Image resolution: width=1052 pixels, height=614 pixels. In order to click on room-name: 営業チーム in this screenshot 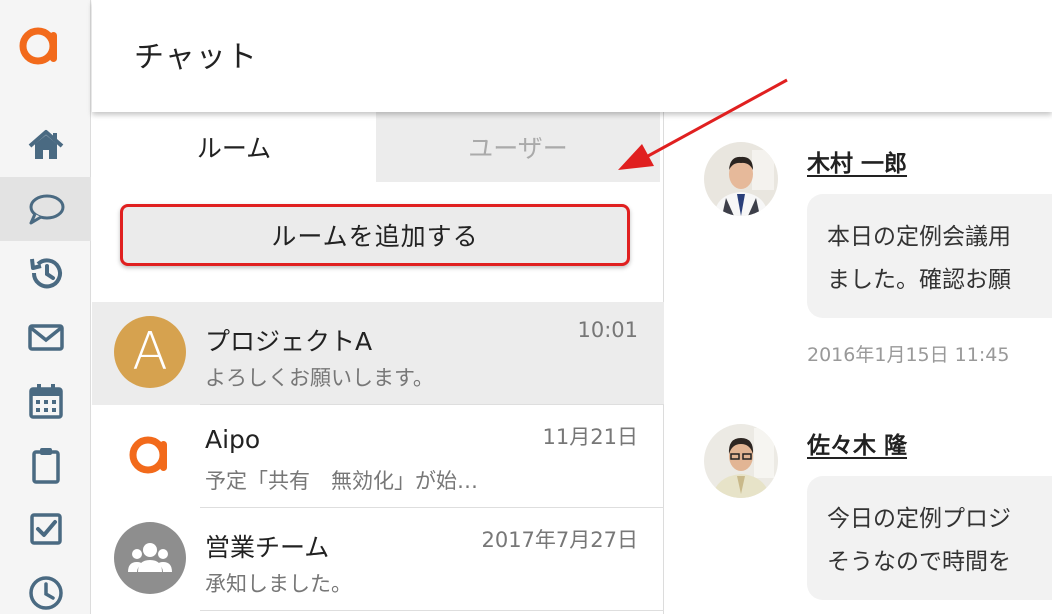, I will do `click(267, 547)`.